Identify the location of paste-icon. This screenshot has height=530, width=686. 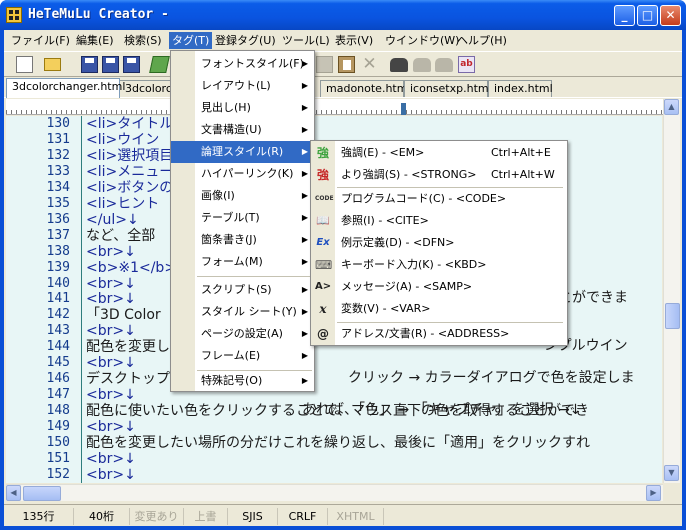
(346, 64).